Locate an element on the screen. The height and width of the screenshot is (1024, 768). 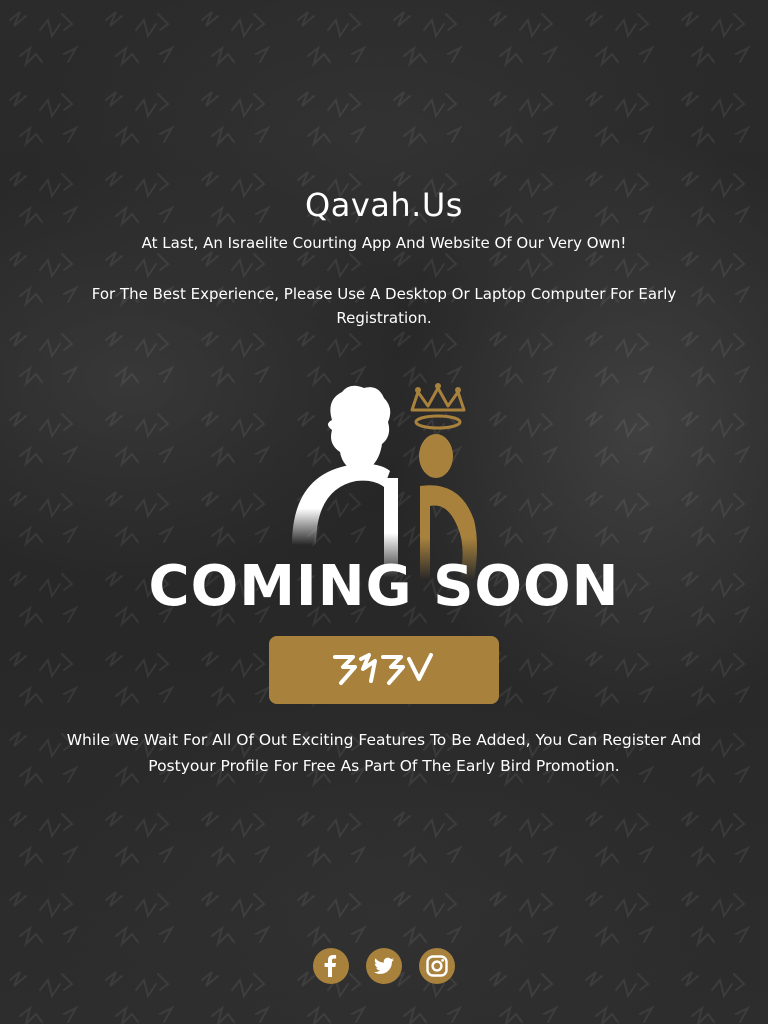
twitter-link is located at coordinates (384, 966).